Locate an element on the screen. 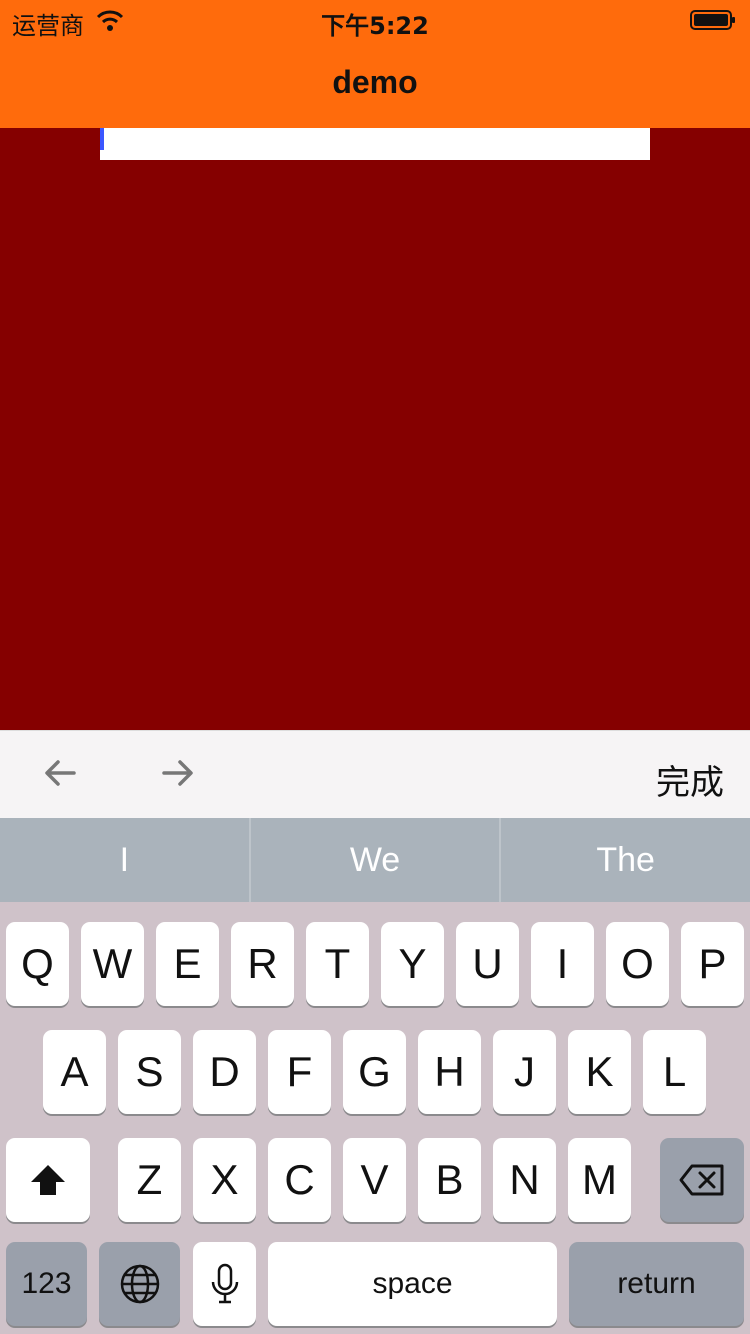 Image resolution: width=750 pixels, height=1334 pixels. status-bar: 运营商 下午5:22 is located at coordinates (375, 20).